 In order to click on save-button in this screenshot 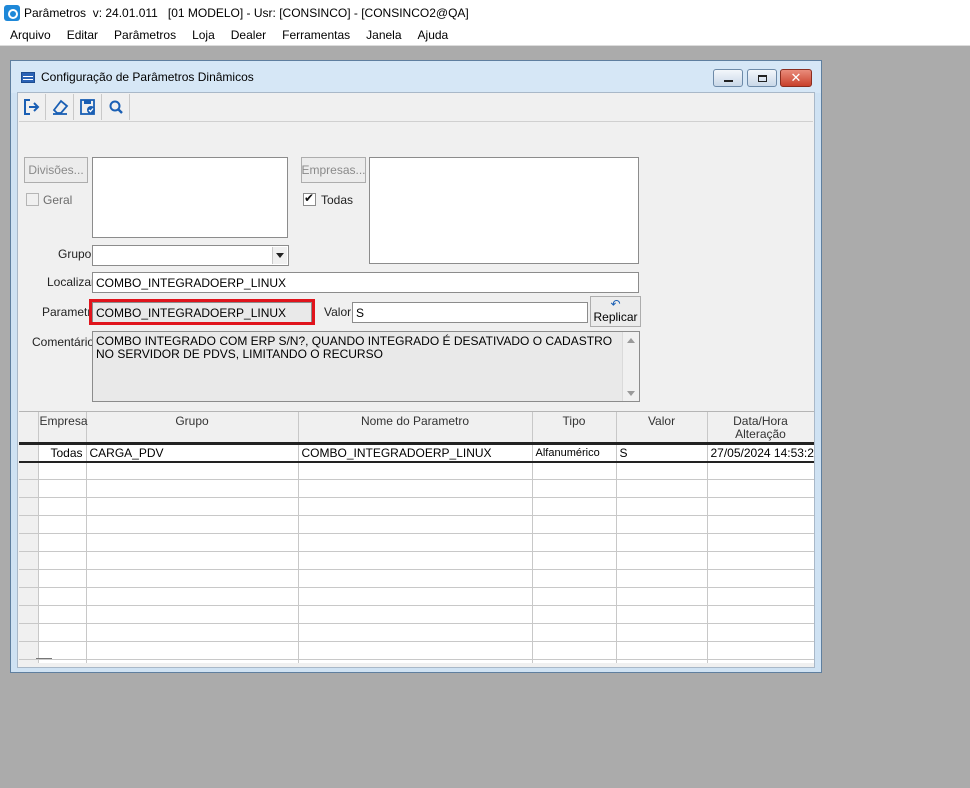, I will do `click(88, 107)`.